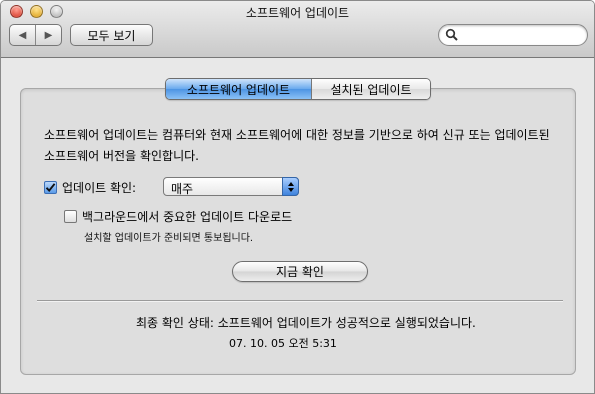 The height and width of the screenshot is (394, 595). I want to click on last-check-timestamp: 07. 10. 05 오전 5:31, so click(283, 343).